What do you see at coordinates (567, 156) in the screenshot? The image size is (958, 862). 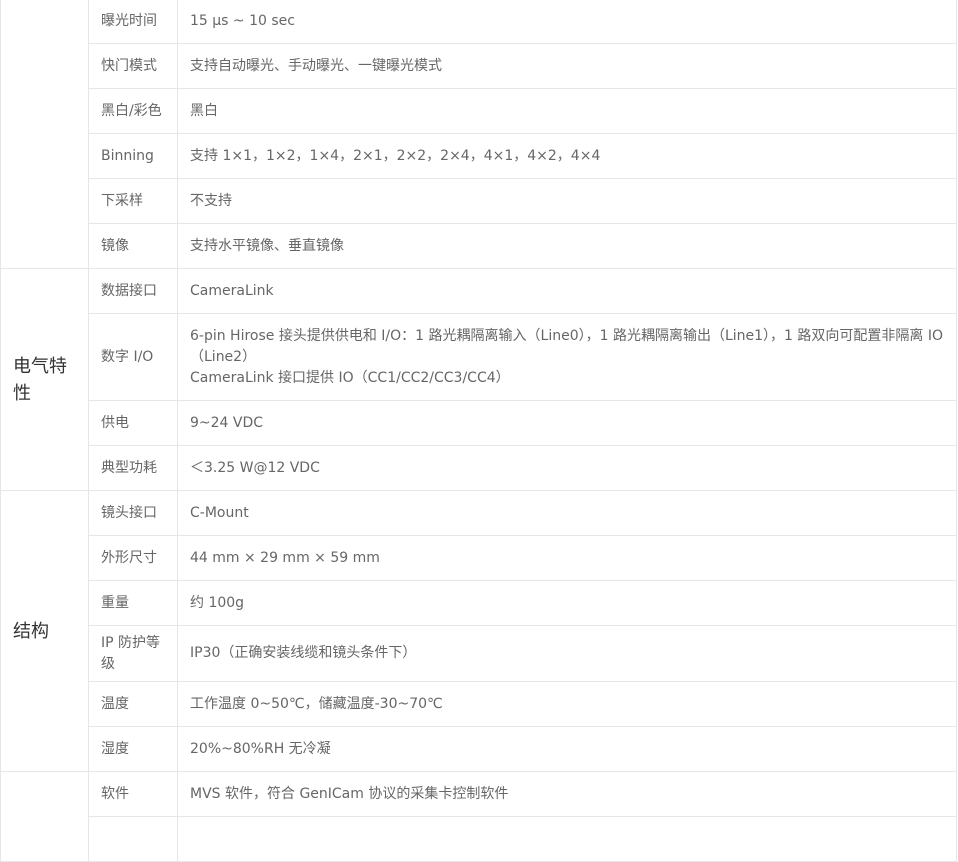 I see `row-value: 支持 1×1，1×2，1×4，2×1，2×2，2×4，4×1，4×2，4×4` at bounding box center [567, 156].